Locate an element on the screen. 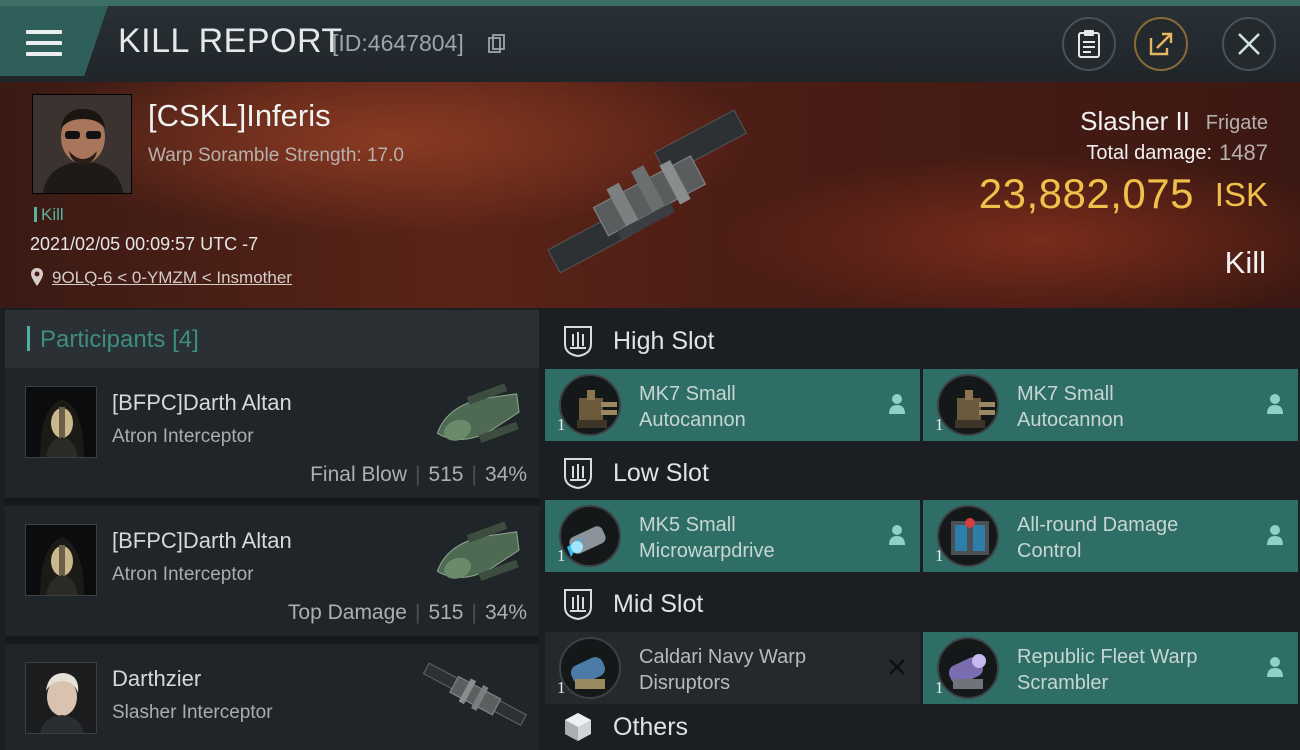 This screenshot has height=750, width=1300. cube-icon is located at coordinates (578, 727).